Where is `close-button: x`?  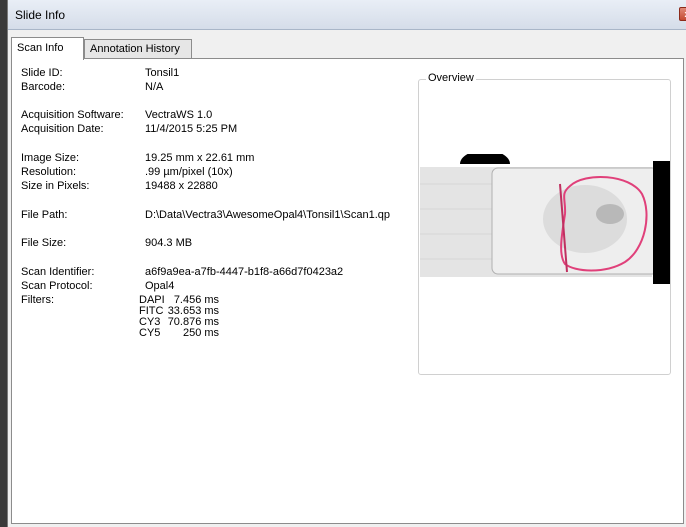
close-button: x is located at coordinates (682, 14).